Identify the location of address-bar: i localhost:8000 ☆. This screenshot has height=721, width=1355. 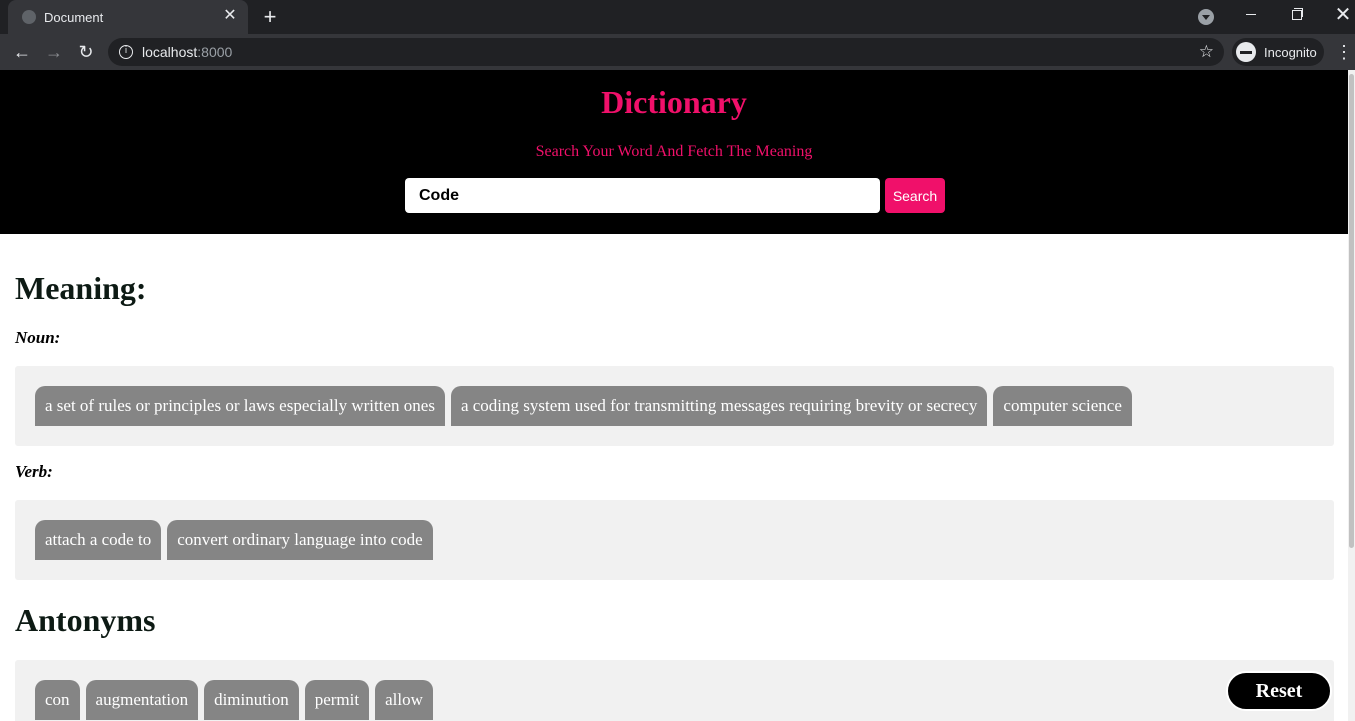
(666, 52).